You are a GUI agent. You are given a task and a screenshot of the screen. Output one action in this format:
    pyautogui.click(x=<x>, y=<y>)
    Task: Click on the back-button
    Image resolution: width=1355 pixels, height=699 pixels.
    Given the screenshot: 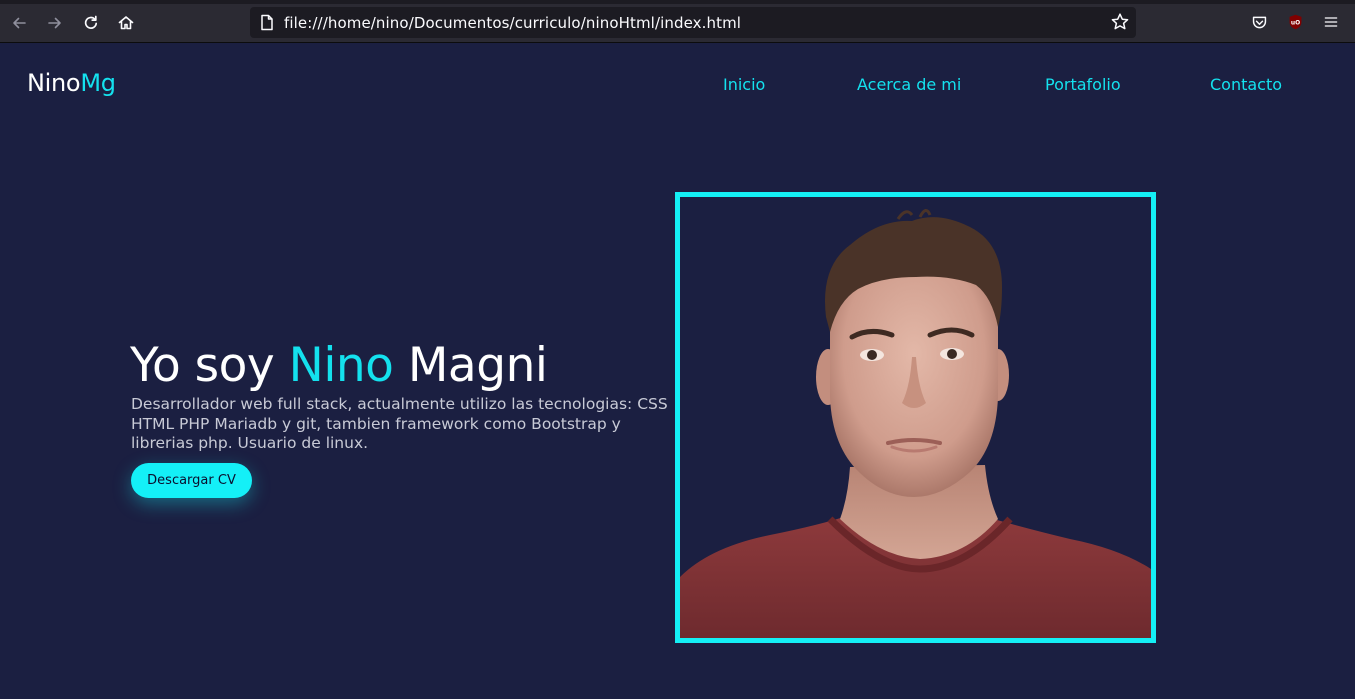 What is the action you would take?
    pyautogui.click(x=19, y=23)
    